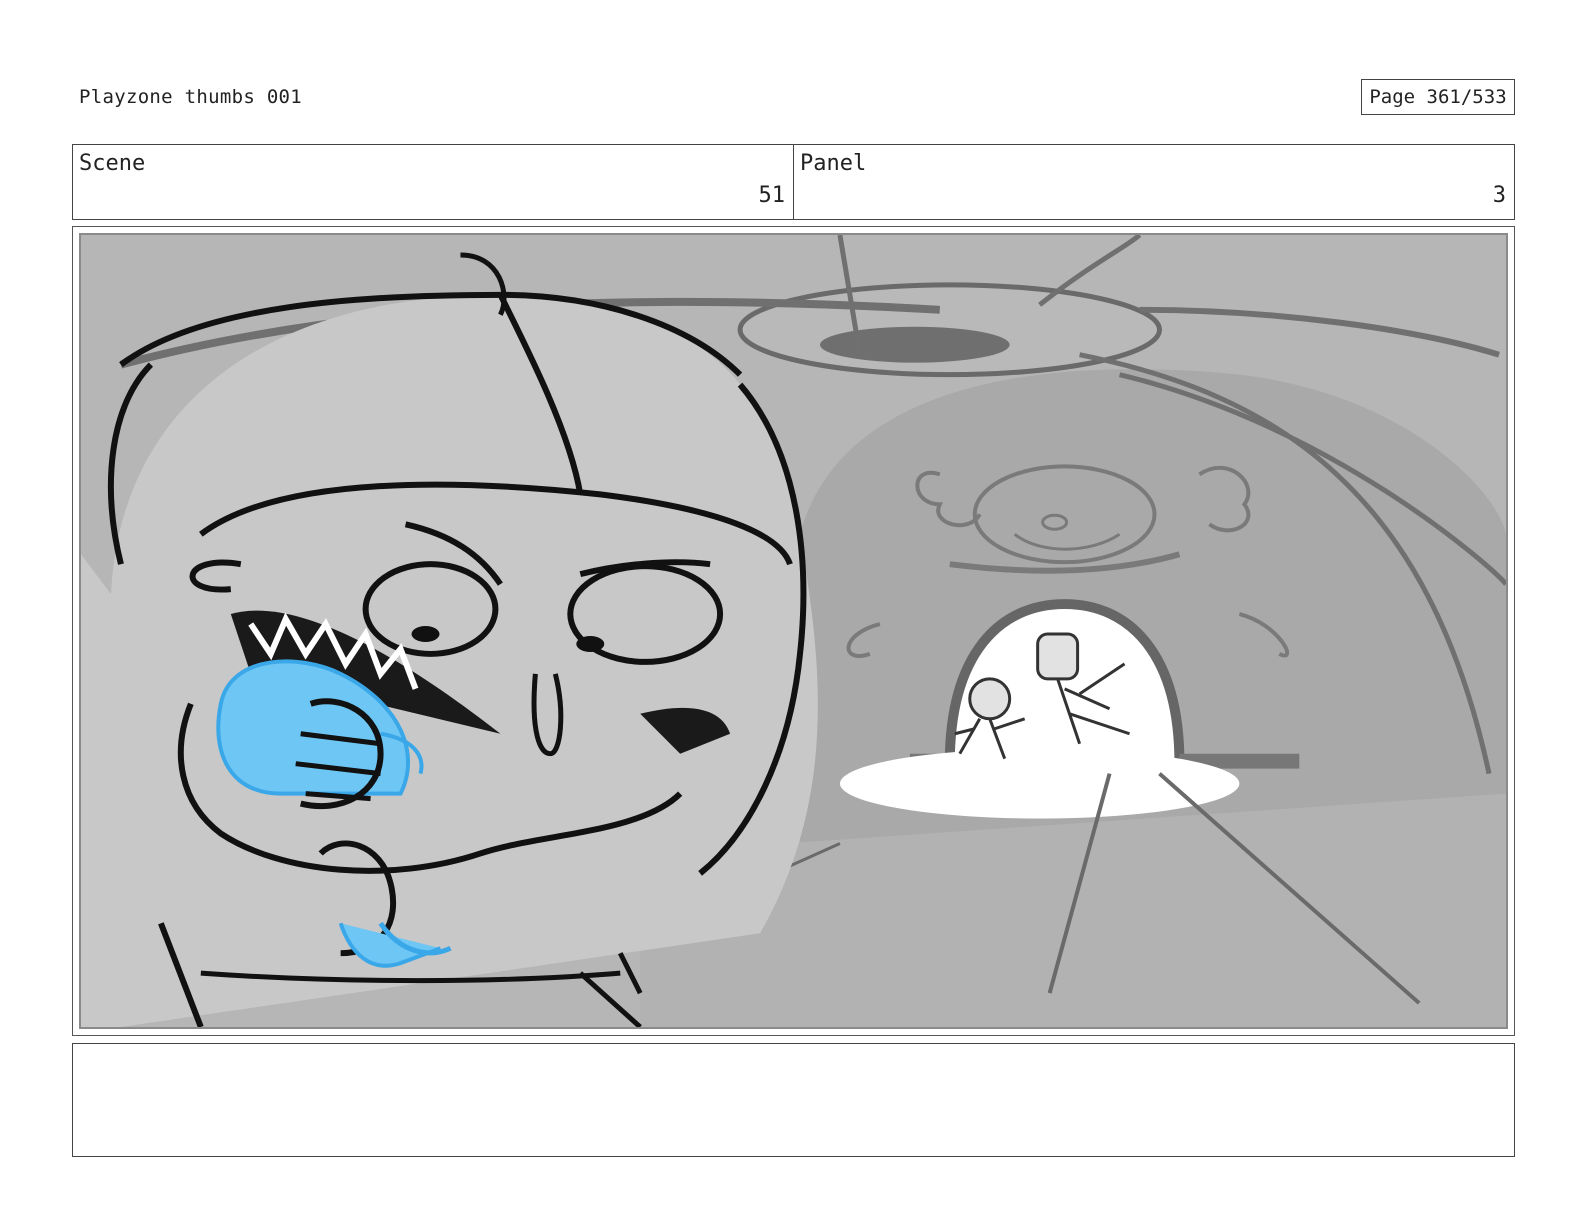  I want to click on panel-cell: Panel 3, so click(1153, 182).